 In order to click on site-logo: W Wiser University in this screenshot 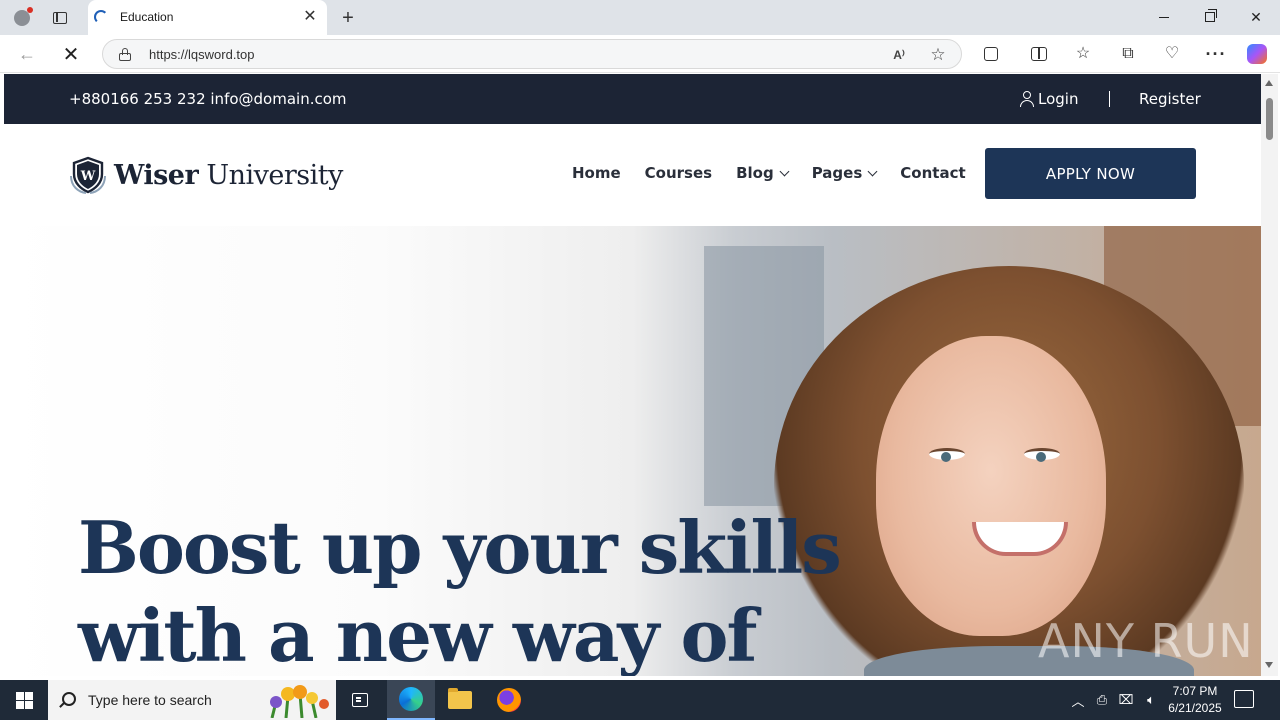, I will do `click(205, 175)`.